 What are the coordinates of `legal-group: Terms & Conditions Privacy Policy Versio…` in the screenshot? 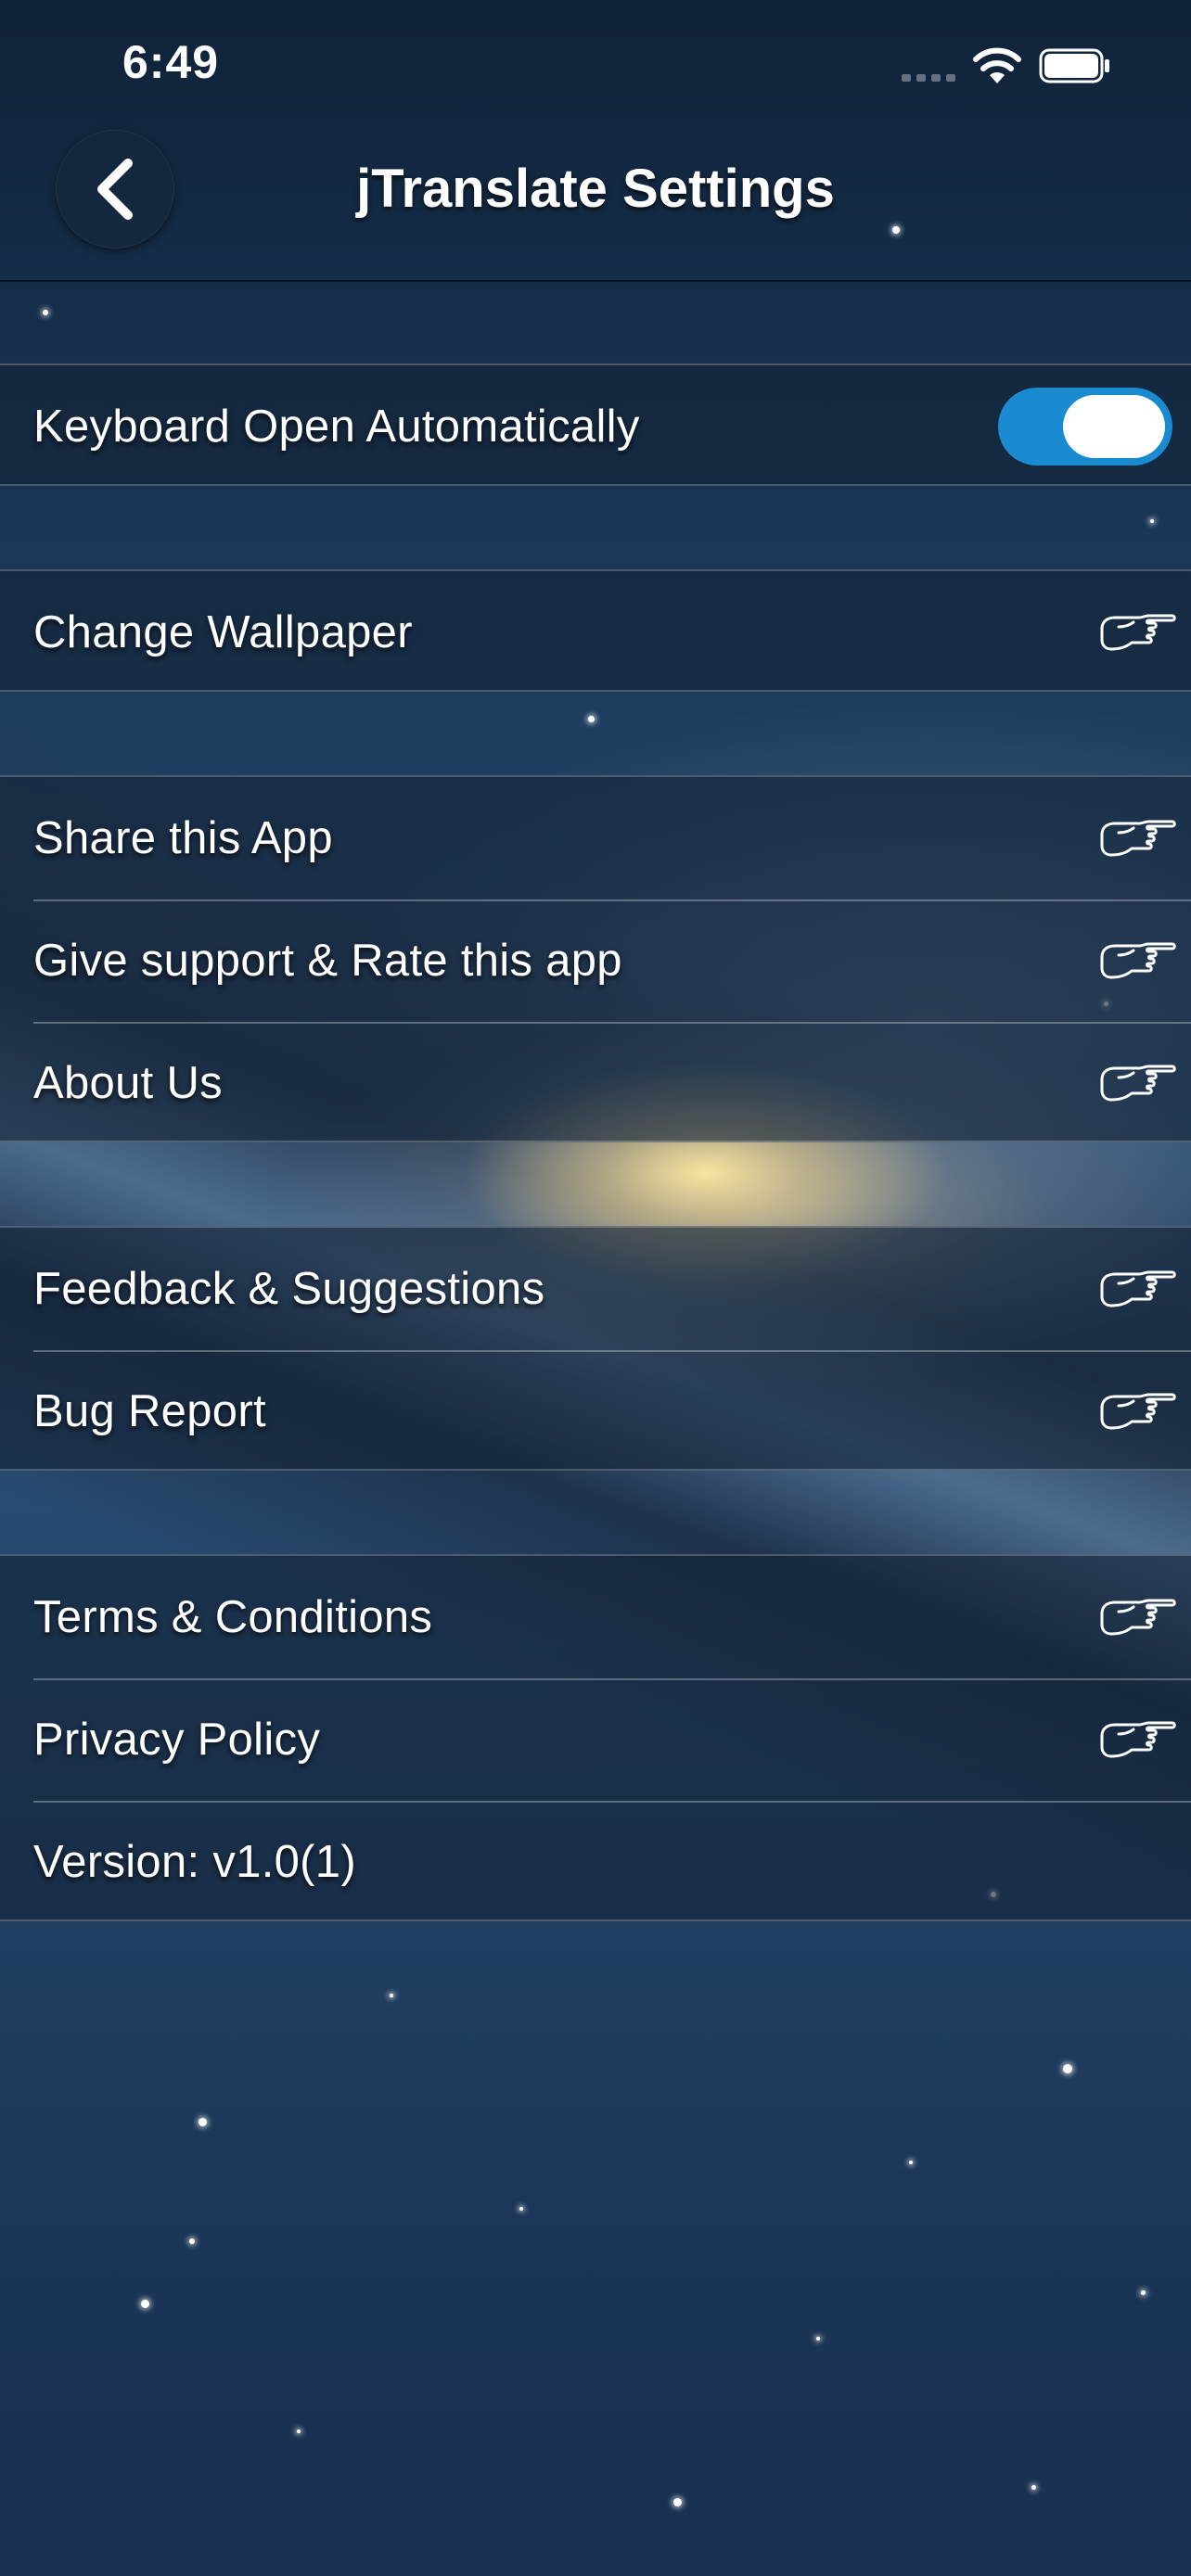 It's located at (595, 1738).